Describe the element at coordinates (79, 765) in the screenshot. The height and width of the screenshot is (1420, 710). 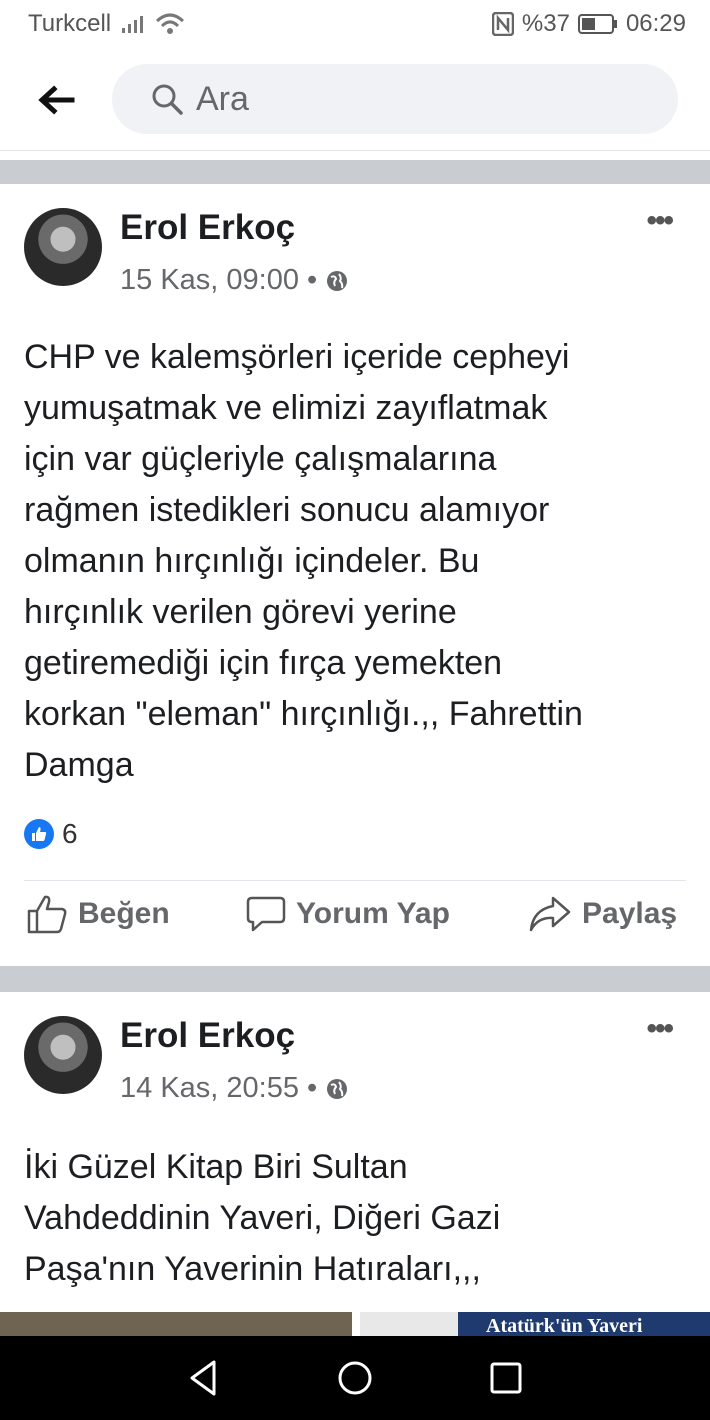
I see `post-text-line: Damga` at that location.